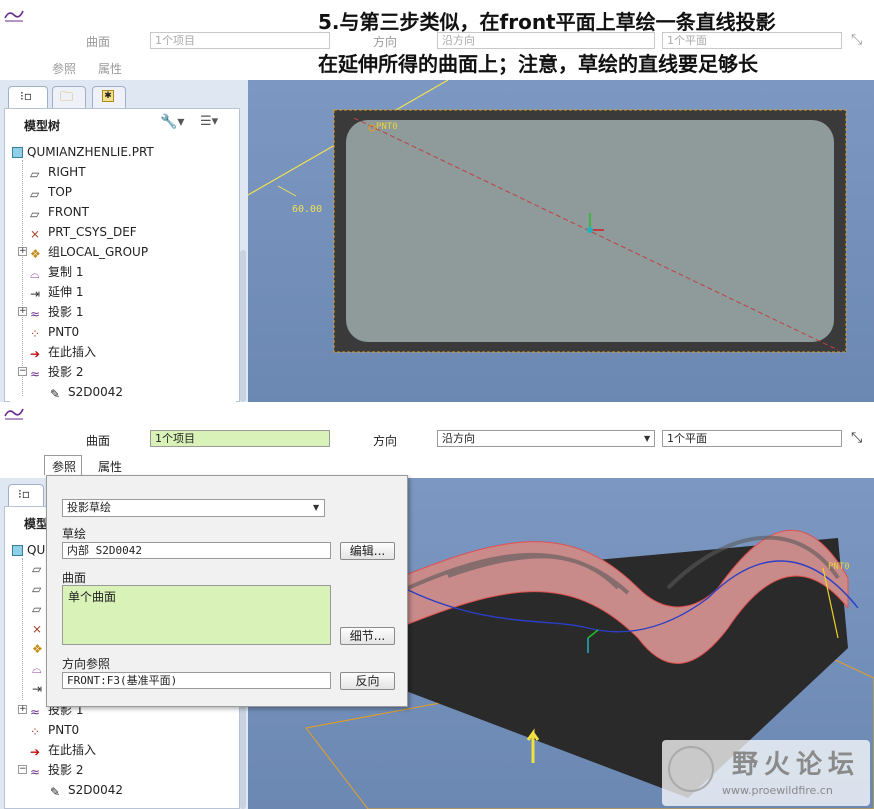 The width and height of the screenshot is (874, 809). Describe the element at coordinates (193, 508) in the screenshot. I see `projection-type-select: 投影草绘` at that location.